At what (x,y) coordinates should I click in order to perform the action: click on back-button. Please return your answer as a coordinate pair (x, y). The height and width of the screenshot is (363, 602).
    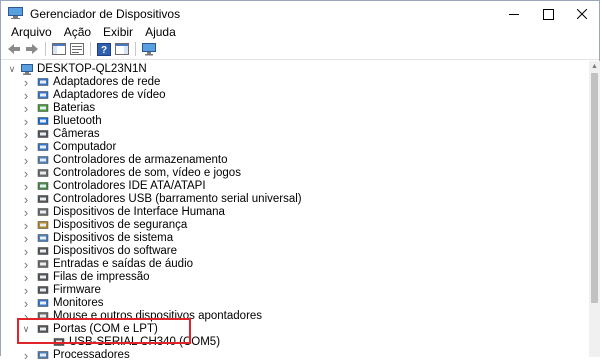
    Looking at the image, I should click on (14, 49).